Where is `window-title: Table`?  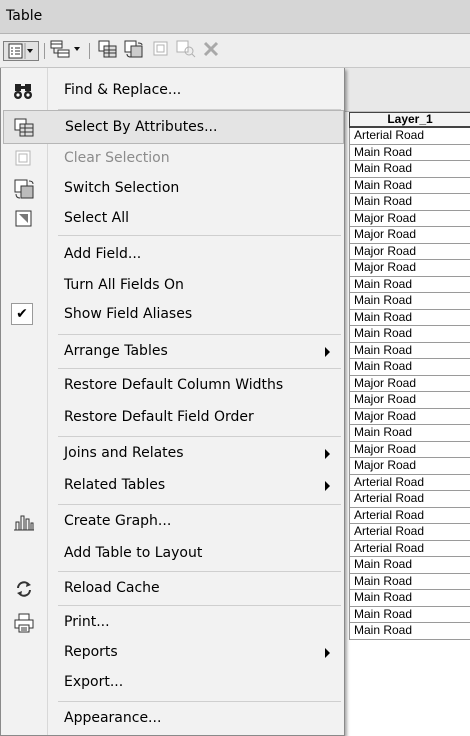
window-title: Table is located at coordinates (24, 16).